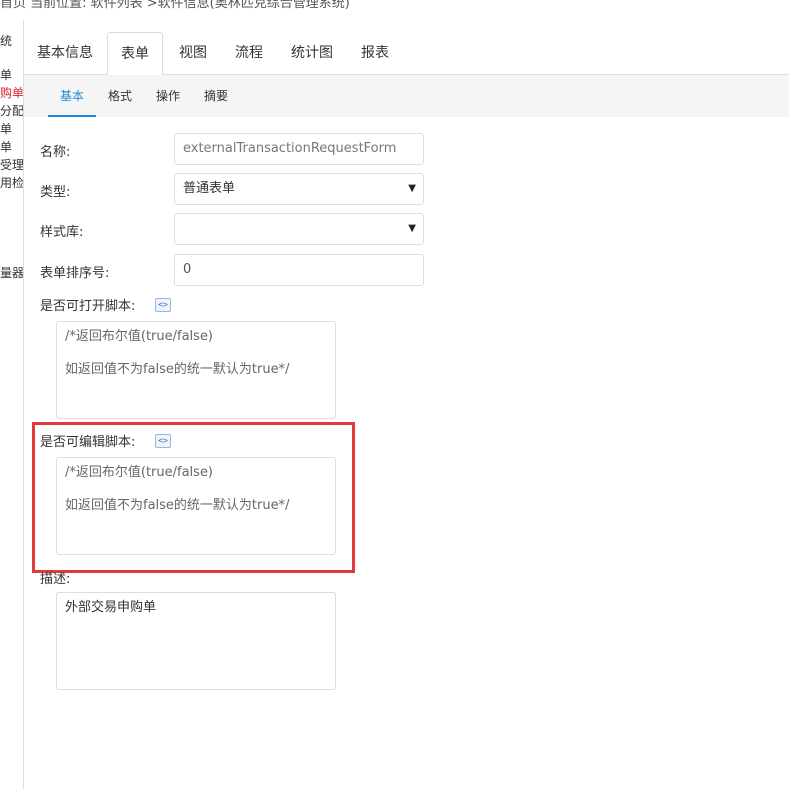  I want to click on open-script-label: 是否可打开脚本:, so click(88, 306).